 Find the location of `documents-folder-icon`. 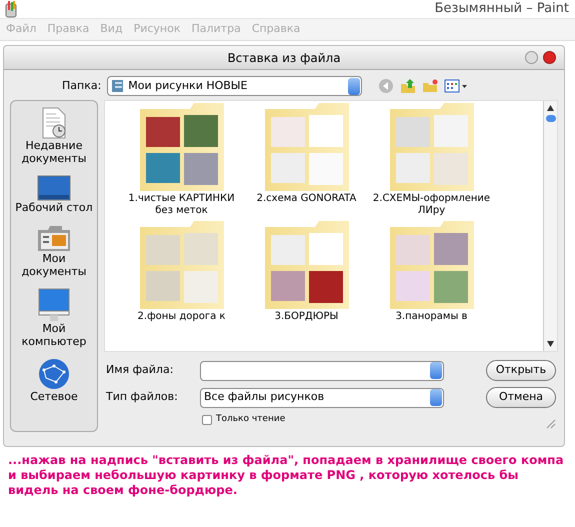

documents-folder-icon is located at coordinates (54, 238).